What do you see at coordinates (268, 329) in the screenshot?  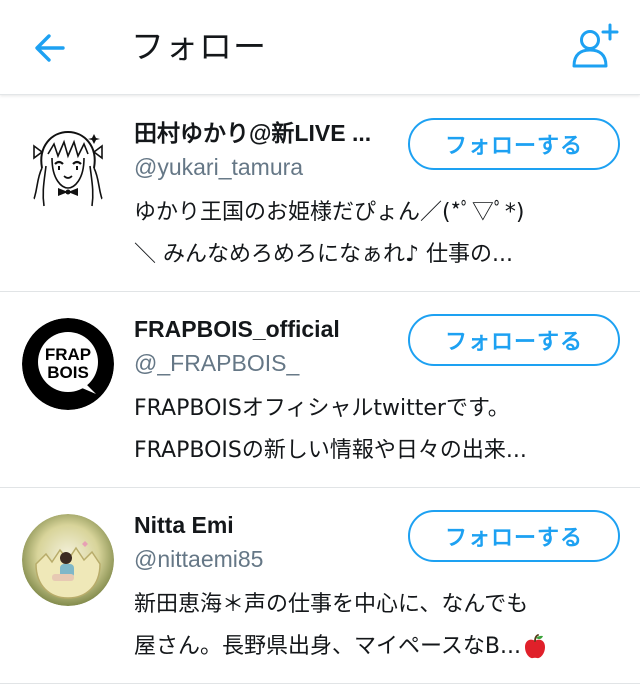 I see `user-name: FRAPBOIS_official` at bounding box center [268, 329].